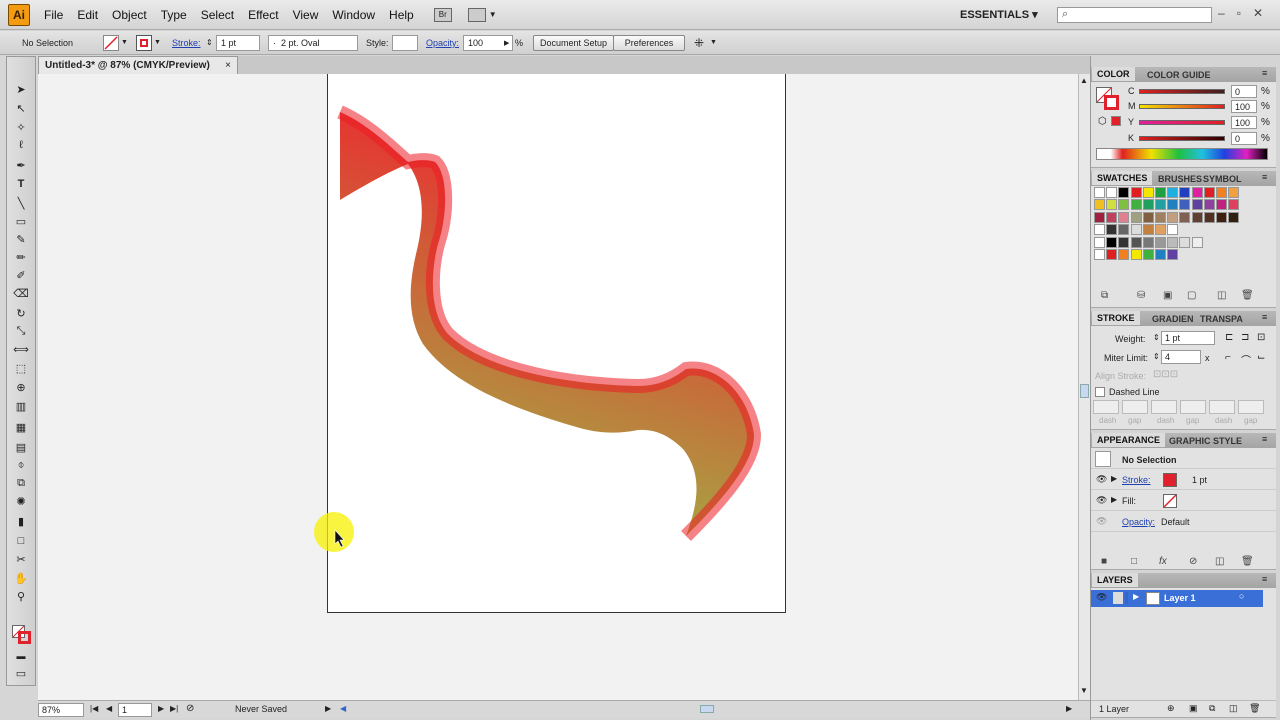  Describe the element at coordinates (1136, 596) in the screenshot. I see `expand-triangle-icon: ▶` at that location.